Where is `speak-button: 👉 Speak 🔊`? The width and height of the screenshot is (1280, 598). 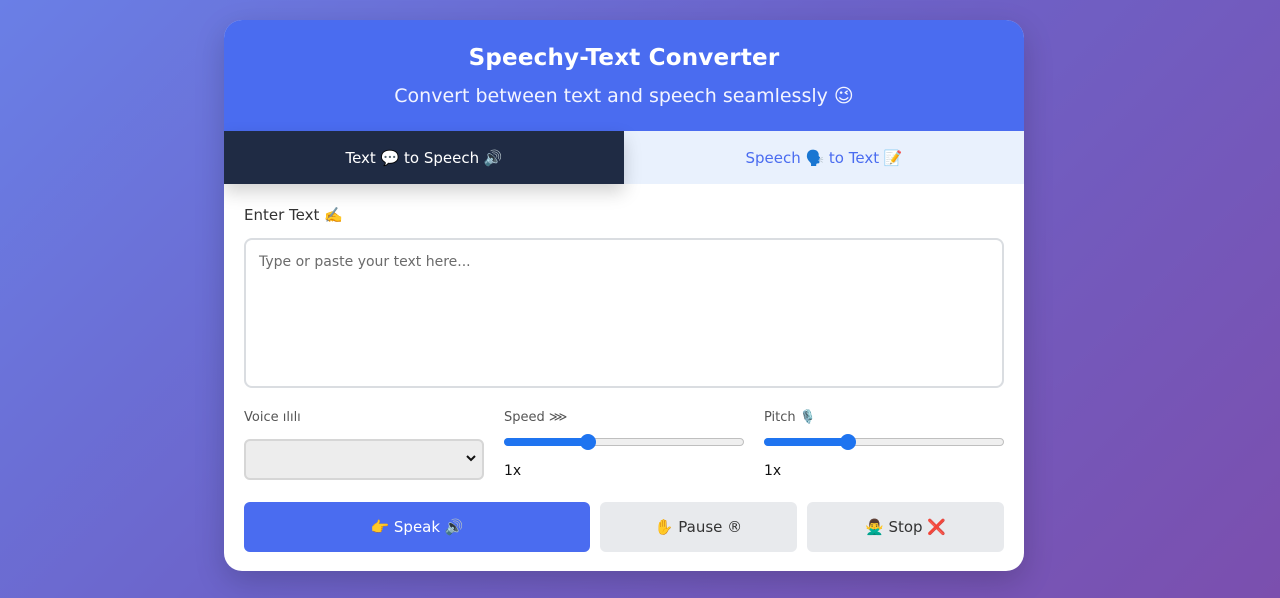 speak-button: 👉 Speak 🔊 is located at coordinates (417, 527).